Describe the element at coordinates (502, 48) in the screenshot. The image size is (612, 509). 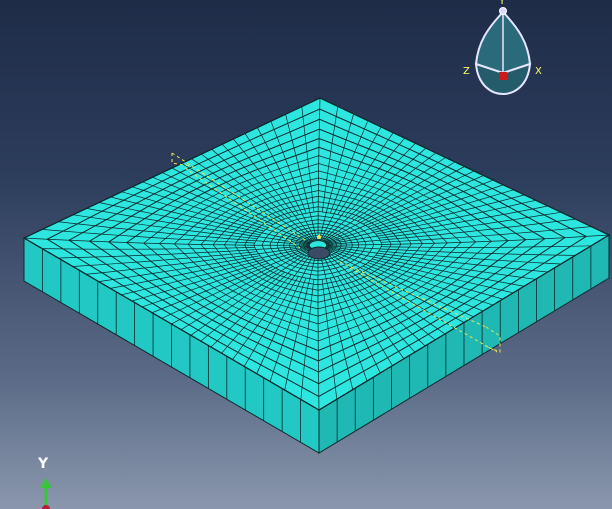
I see `view-orientation-cube: Y Z X` at that location.